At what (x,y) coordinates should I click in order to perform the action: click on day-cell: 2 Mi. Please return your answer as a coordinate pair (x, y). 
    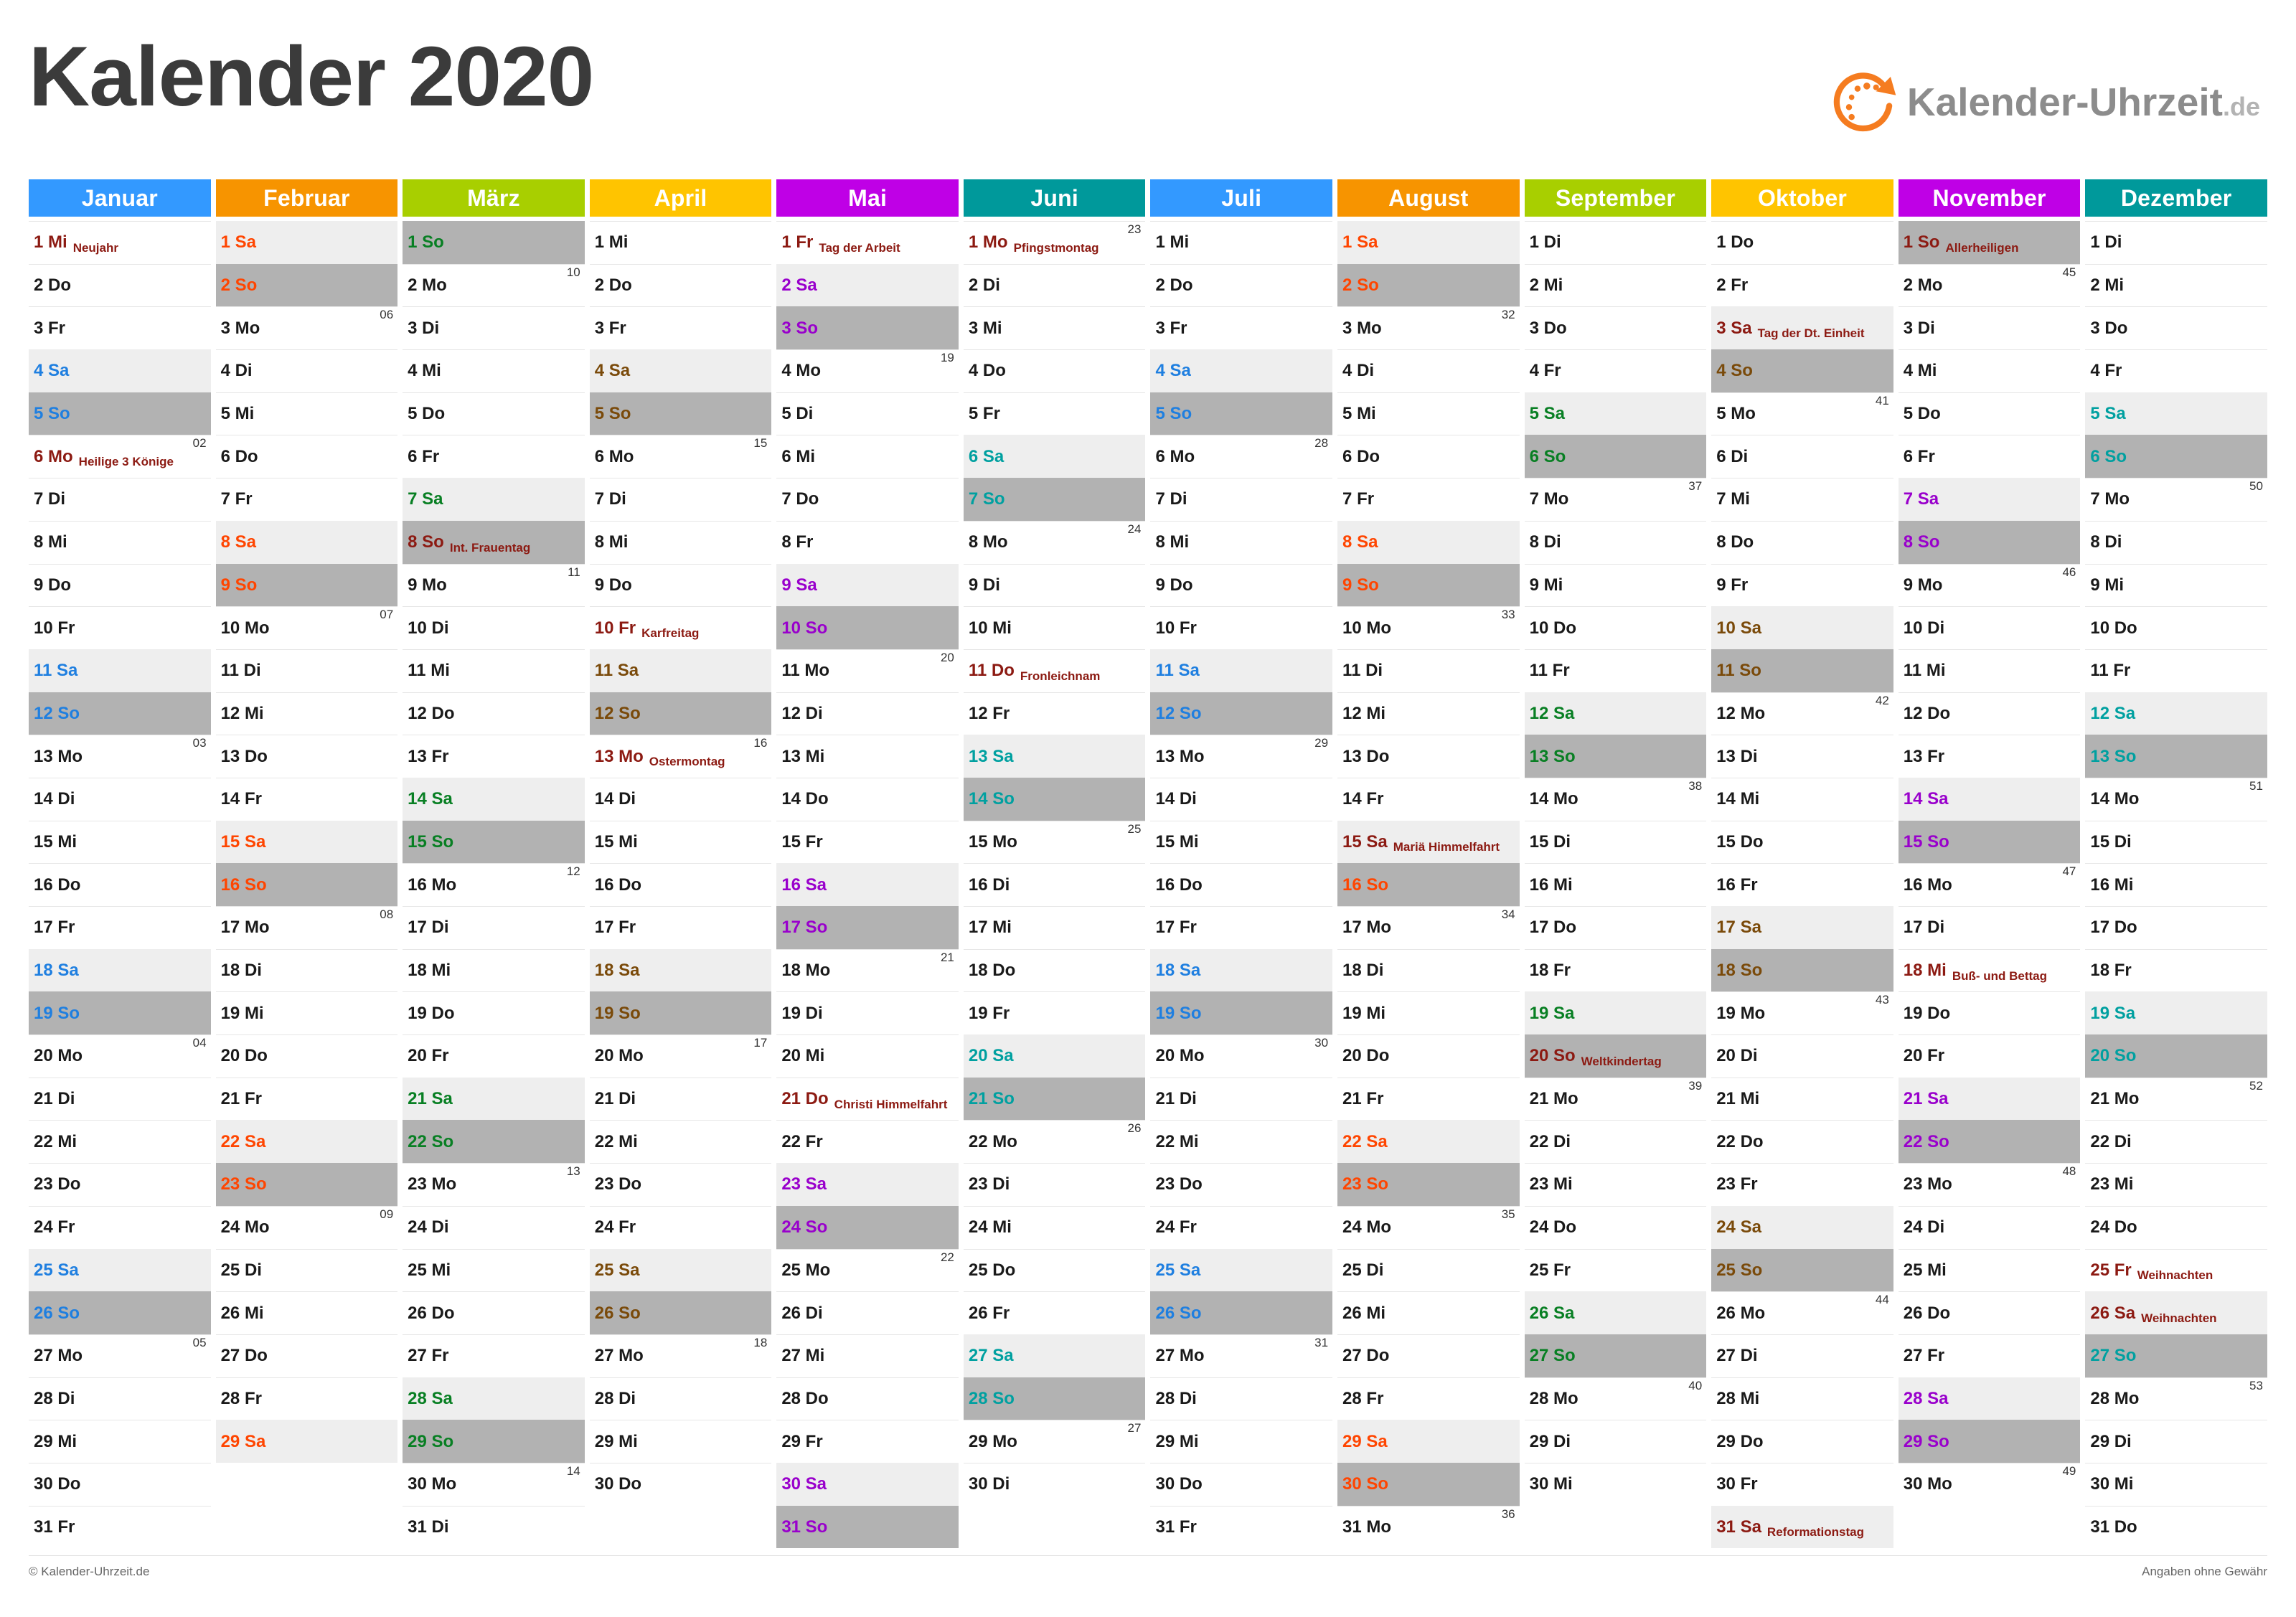
    Looking at the image, I should click on (1616, 285).